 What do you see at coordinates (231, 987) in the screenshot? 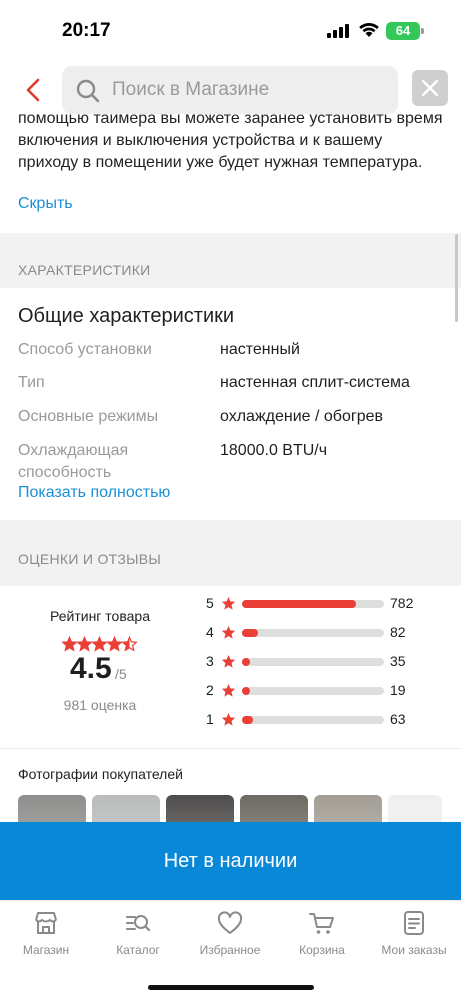
I see `home-indicator` at bounding box center [231, 987].